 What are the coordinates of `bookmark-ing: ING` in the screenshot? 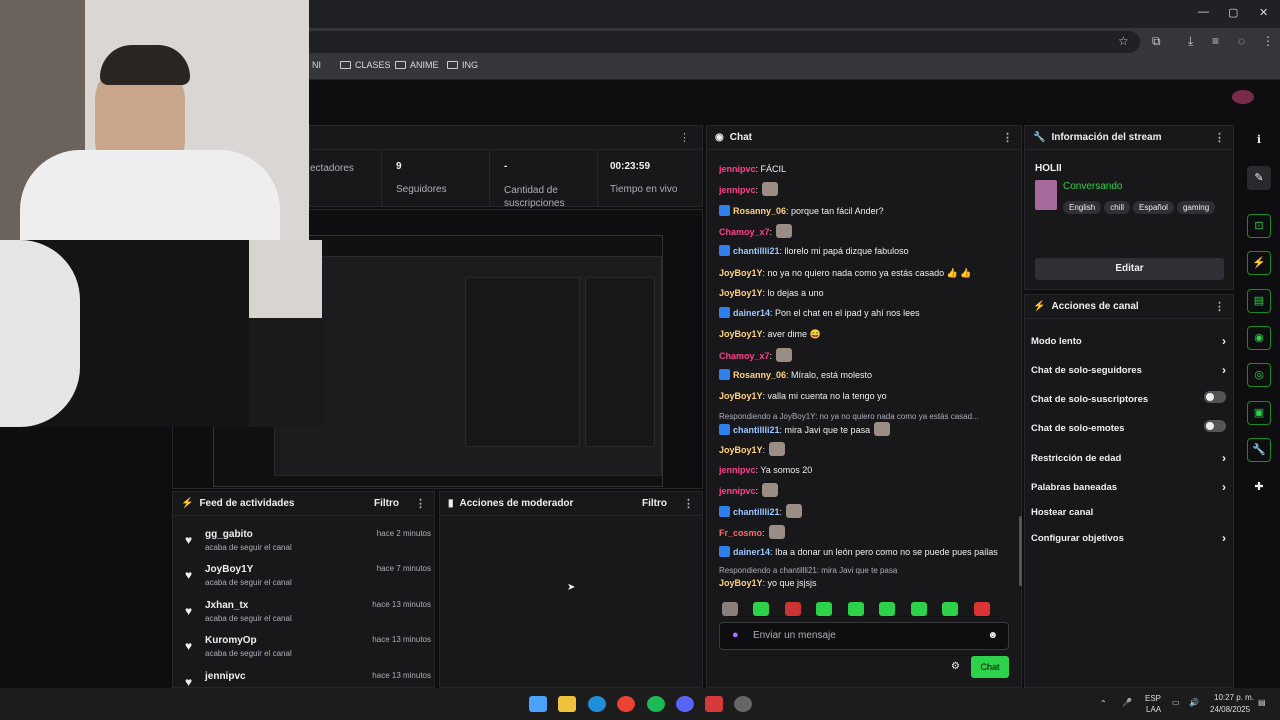 It's located at (462, 65).